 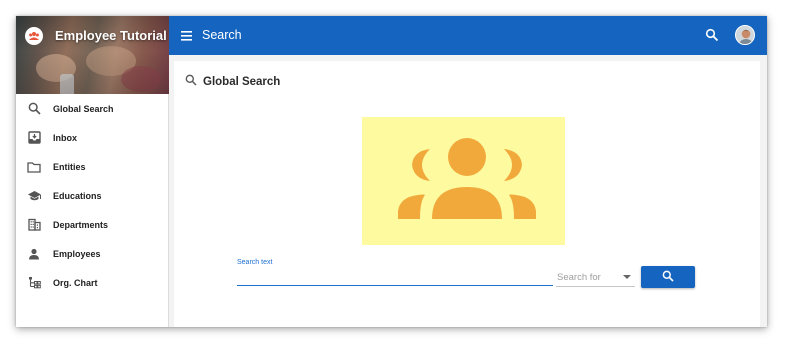 What do you see at coordinates (92, 166) in the screenshot?
I see `sidebar-item-entities: Entities` at bounding box center [92, 166].